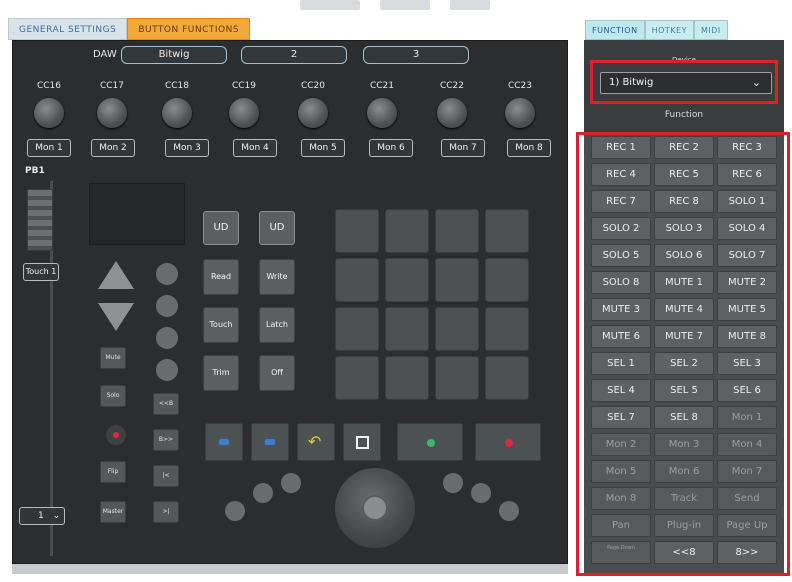 Image resolution: width=792 pixels, height=582 pixels. What do you see at coordinates (116, 275) in the screenshot?
I see `arrow-up-icon` at bounding box center [116, 275].